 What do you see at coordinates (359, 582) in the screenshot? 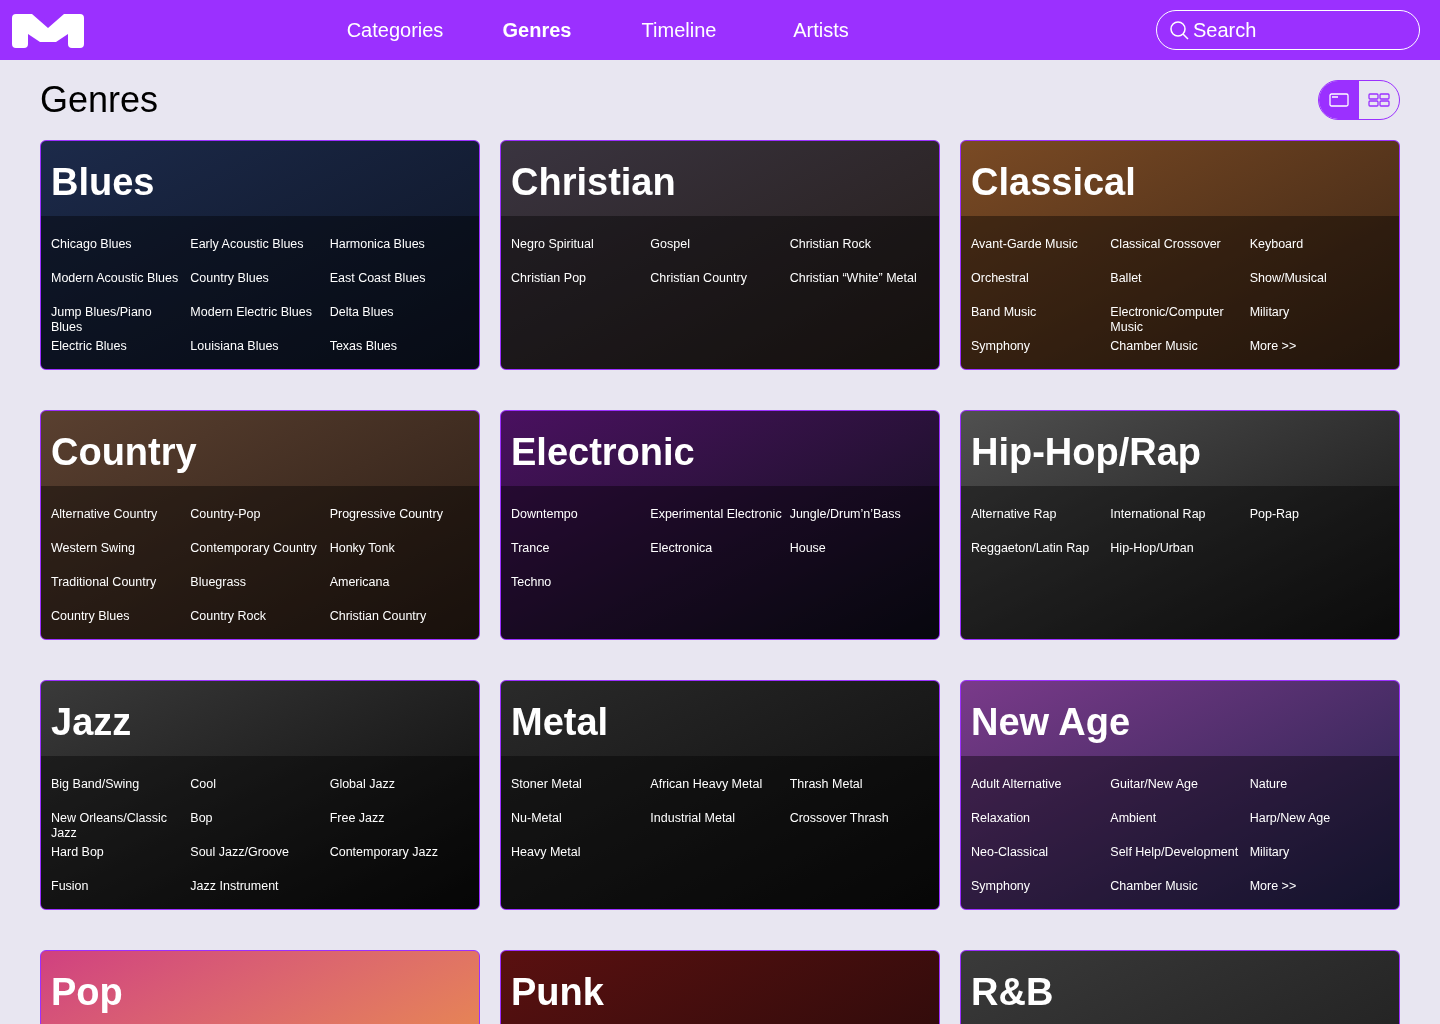
I see `subgenre-link: Americana` at bounding box center [359, 582].